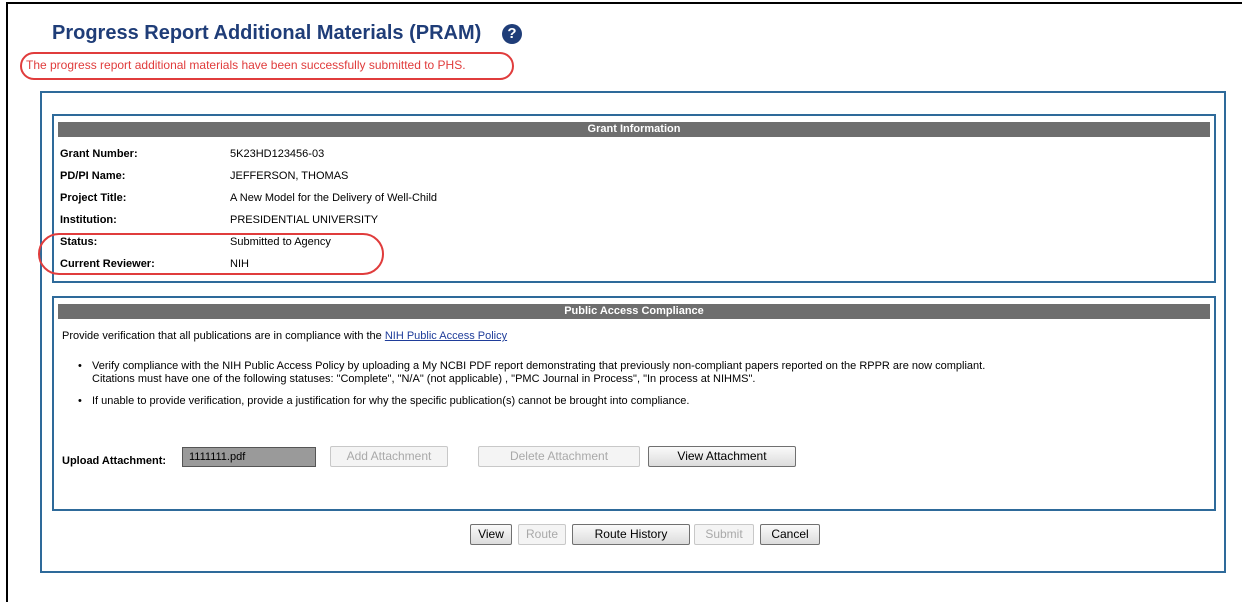  I want to click on pdpi-name-value: JEFFERSON, THOMAS, so click(289, 176).